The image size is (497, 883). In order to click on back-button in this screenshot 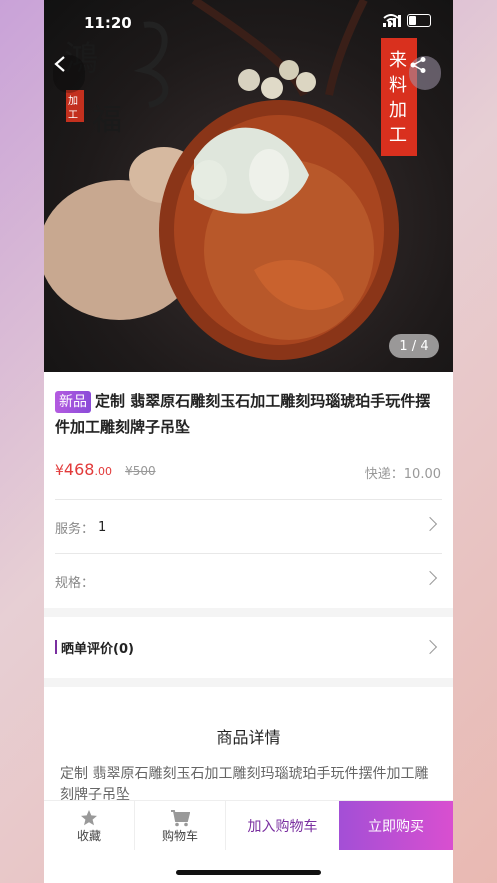, I will do `click(69, 74)`.